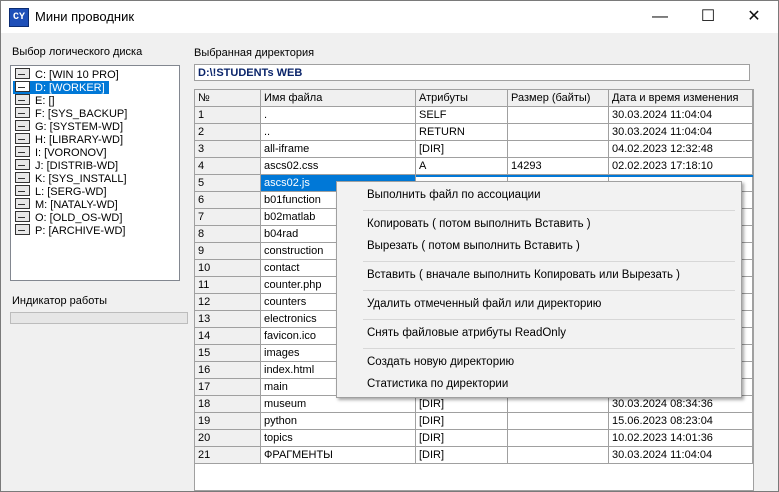 This screenshot has width=779, height=492. I want to click on minimize-icon: —, so click(660, 17).